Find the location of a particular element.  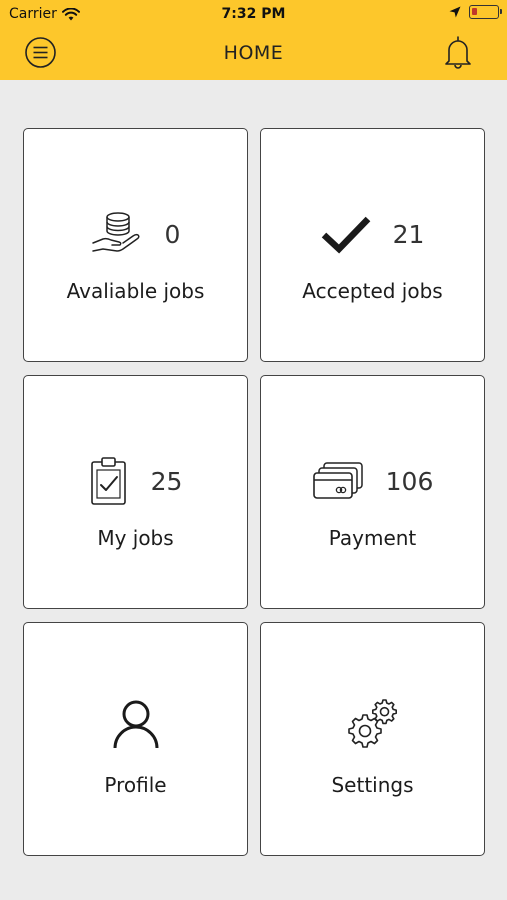

checkmark-icon is located at coordinates (345, 235).